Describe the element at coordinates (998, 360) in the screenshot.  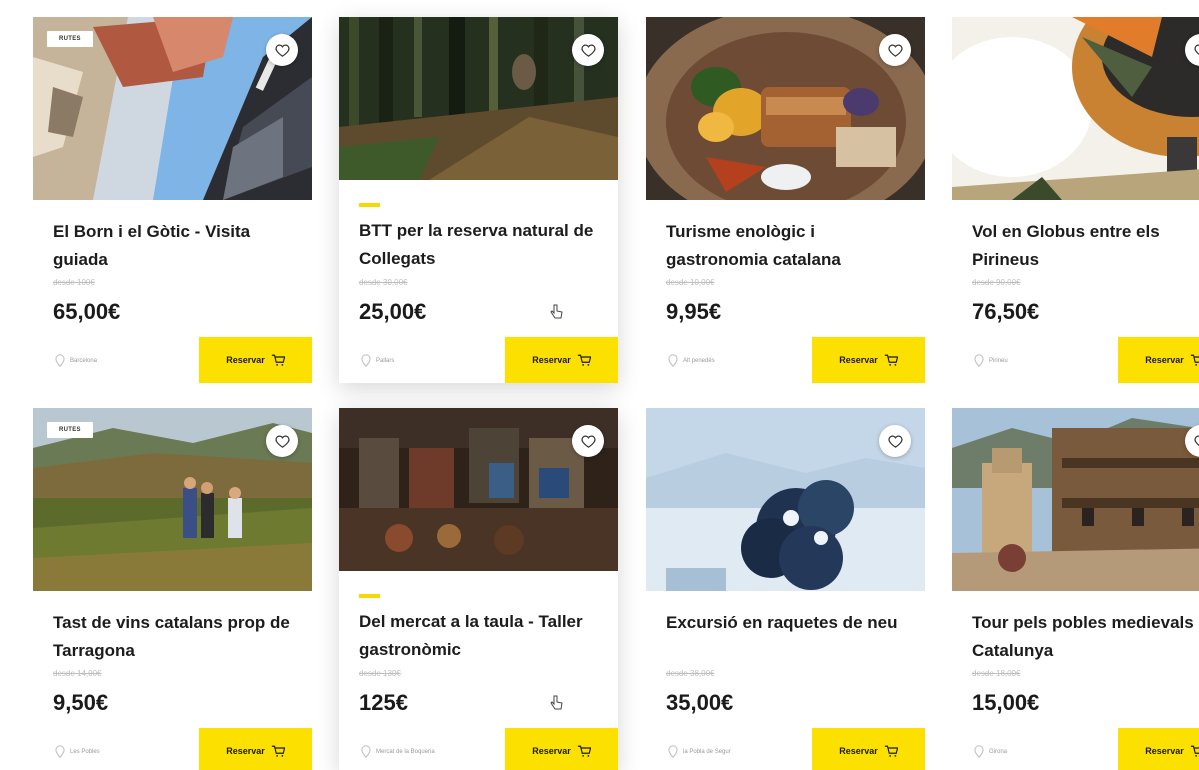
I see `location-label: Pirineu` at that location.